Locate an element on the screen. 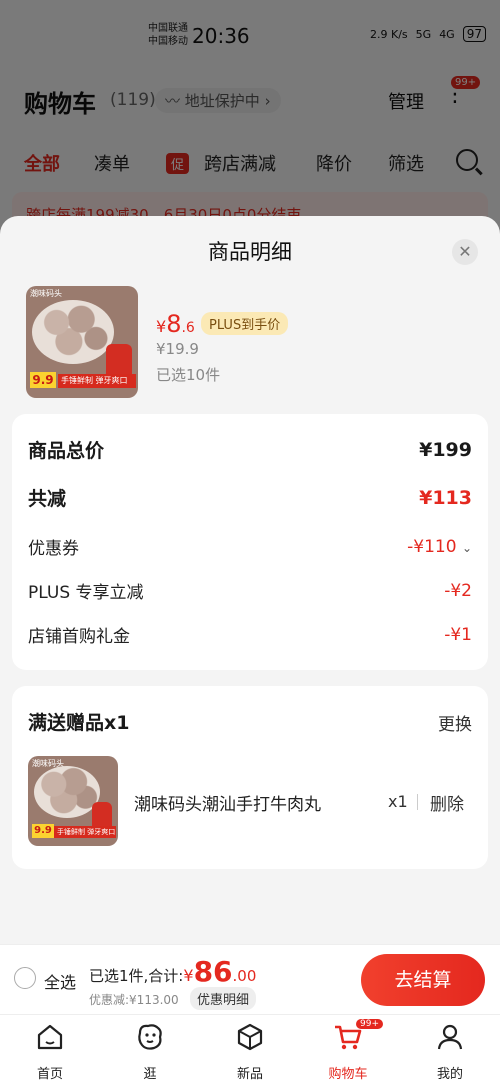 Image resolution: width=500 pixels, height=1083 pixels. price-integer: 8 is located at coordinates (174, 324).